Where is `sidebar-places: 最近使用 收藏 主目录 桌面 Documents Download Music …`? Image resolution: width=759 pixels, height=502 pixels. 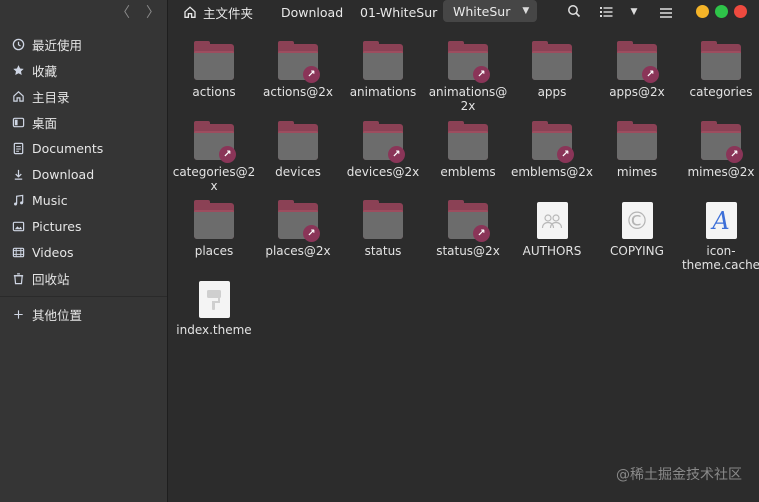
sidebar-places: 最近使用 收藏 主目录 桌面 Documents Download Music … is located at coordinates (83, 179).